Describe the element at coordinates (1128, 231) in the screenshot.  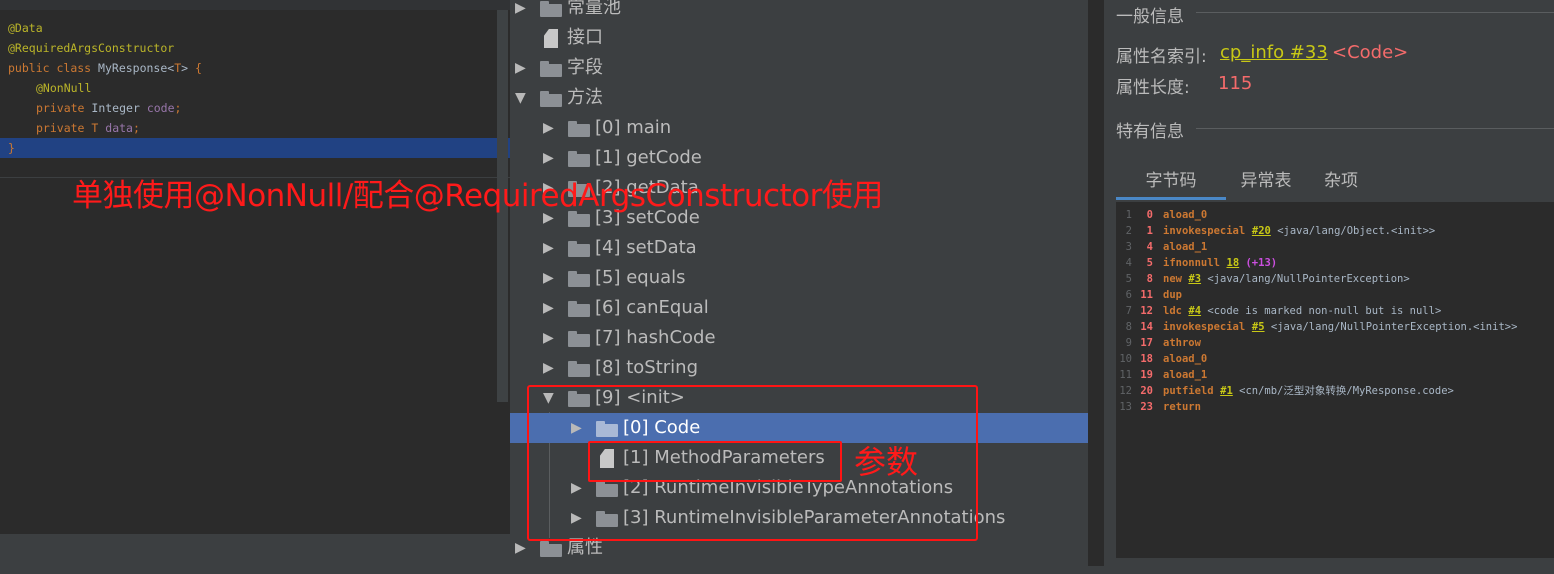
I see `line-number: 2` at that location.